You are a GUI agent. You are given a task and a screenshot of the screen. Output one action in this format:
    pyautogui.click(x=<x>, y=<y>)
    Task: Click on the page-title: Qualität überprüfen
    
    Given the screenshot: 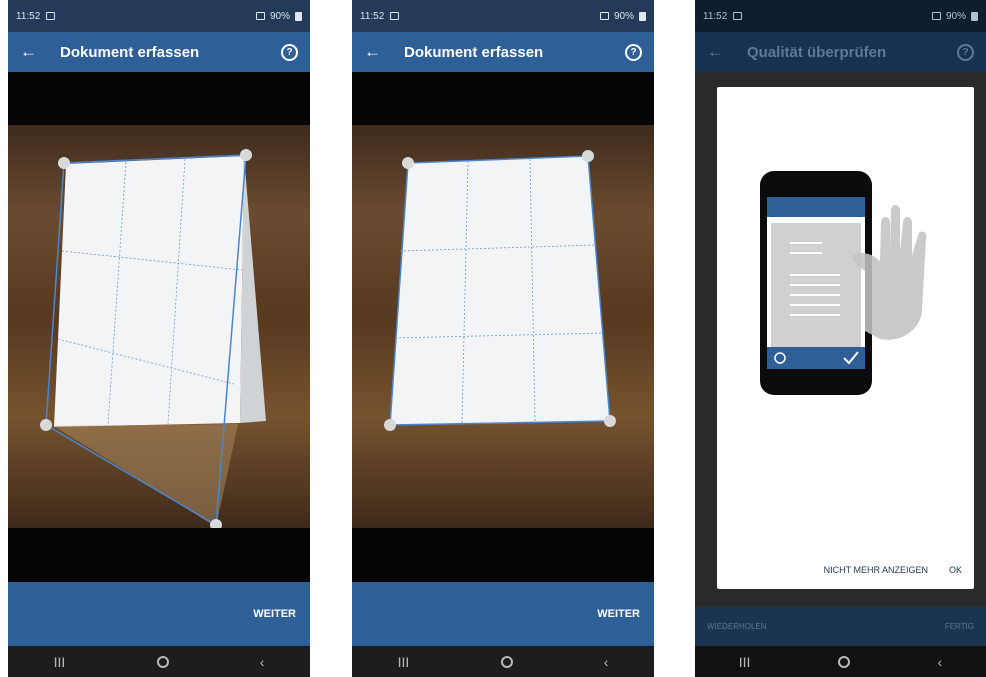 What is the action you would take?
    pyautogui.click(x=817, y=52)
    